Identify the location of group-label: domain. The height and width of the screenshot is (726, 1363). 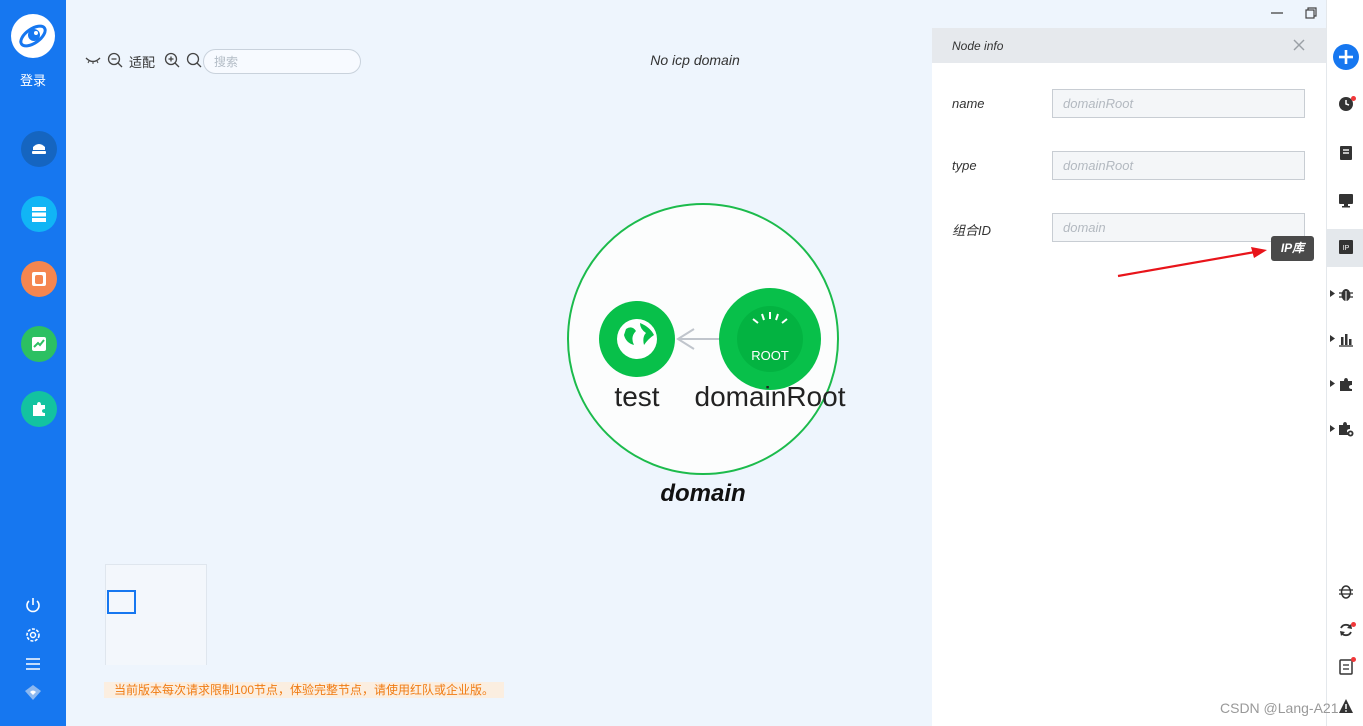
(702, 493).